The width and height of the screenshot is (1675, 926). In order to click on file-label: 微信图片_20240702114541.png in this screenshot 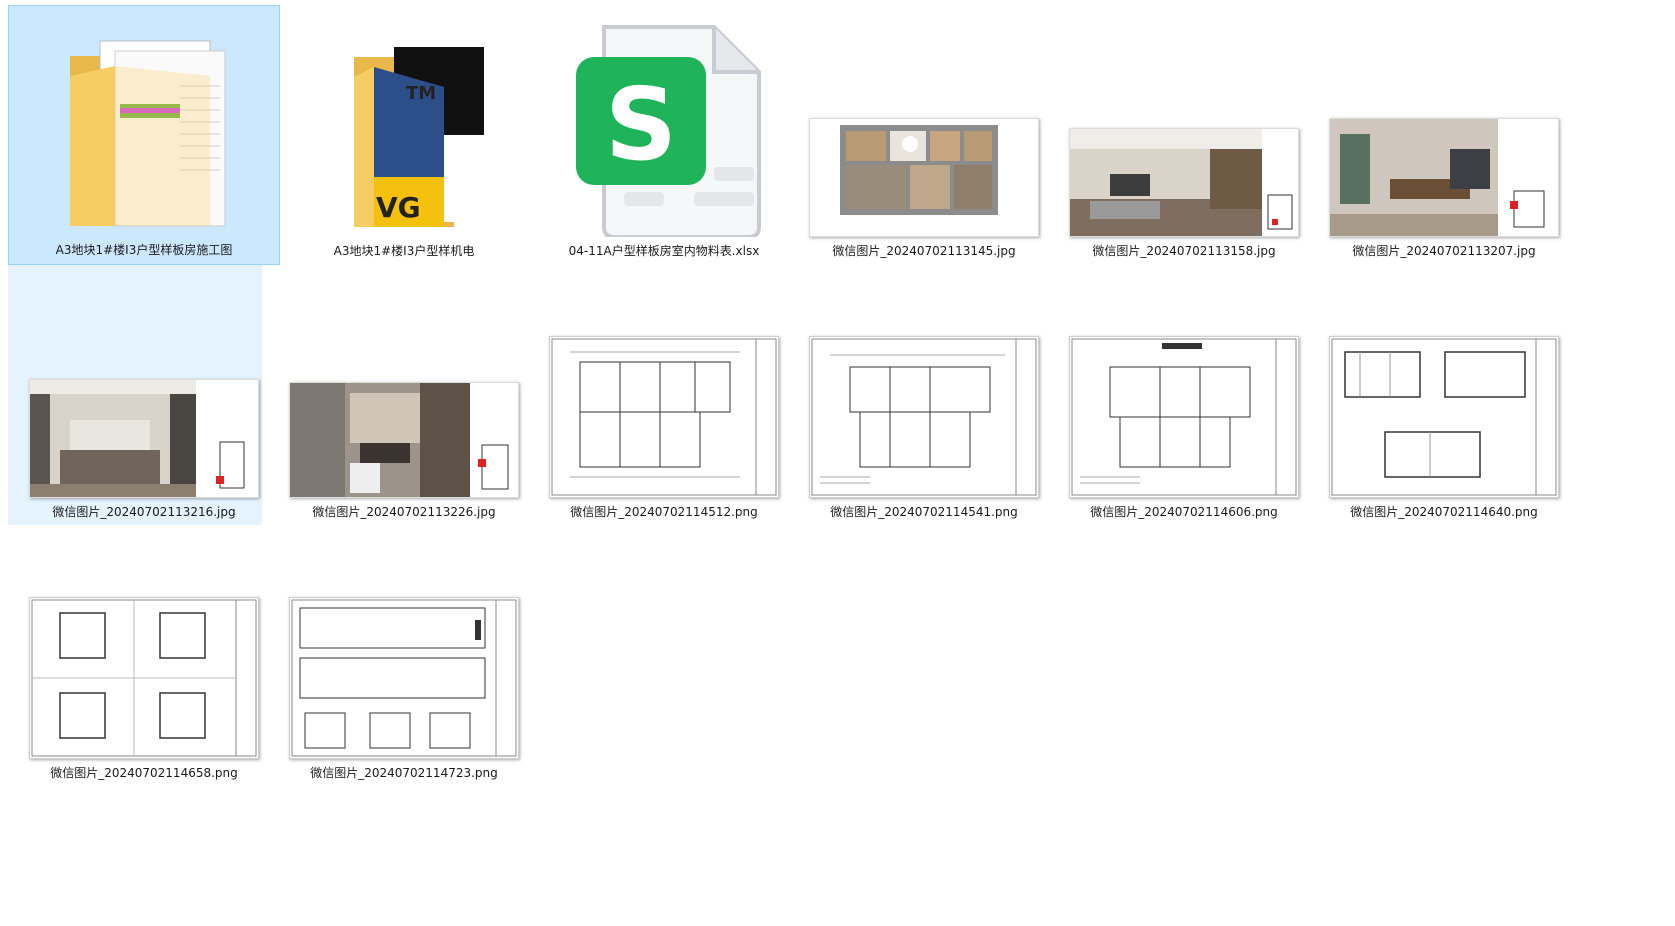, I will do `click(924, 512)`.